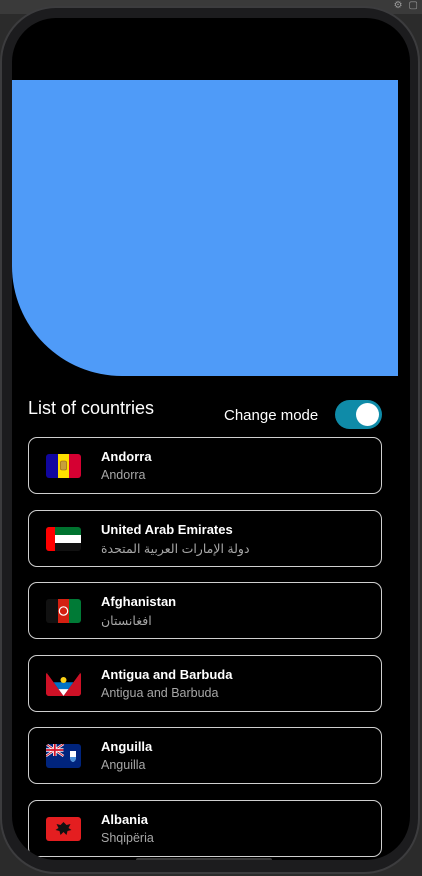 This screenshot has width=422, height=876. I want to click on list-item: Antigua and Barbuda Antigua and Barbuda, so click(205, 683).